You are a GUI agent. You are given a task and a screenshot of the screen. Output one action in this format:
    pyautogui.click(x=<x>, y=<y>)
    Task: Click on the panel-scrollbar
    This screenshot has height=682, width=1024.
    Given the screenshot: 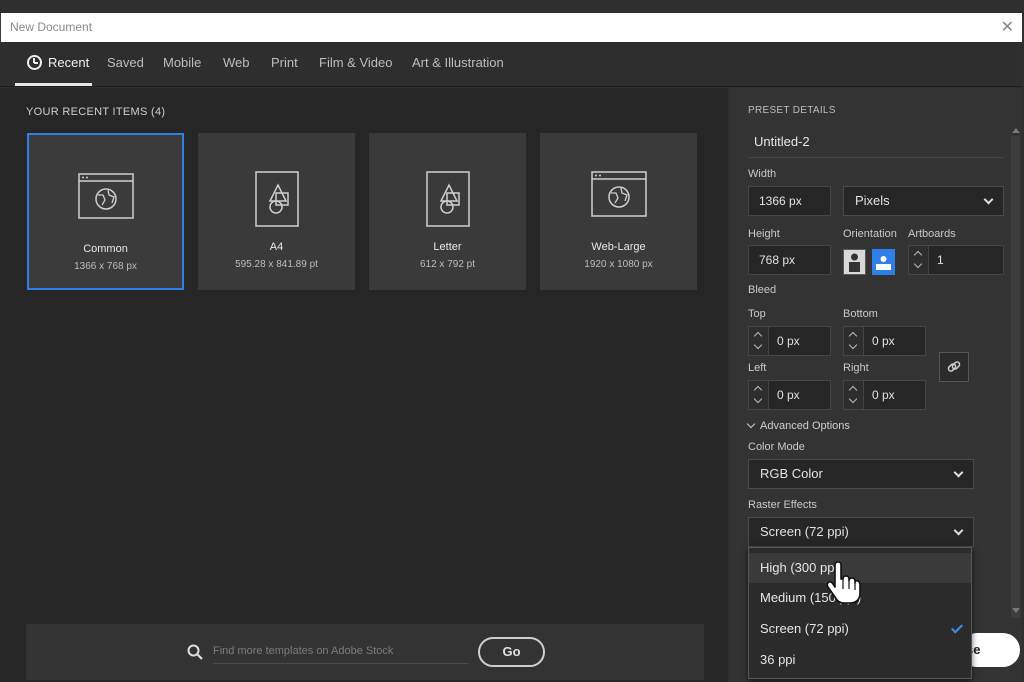 What is the action you would take?
    pyautogui.click(x=1015, y=377)
    